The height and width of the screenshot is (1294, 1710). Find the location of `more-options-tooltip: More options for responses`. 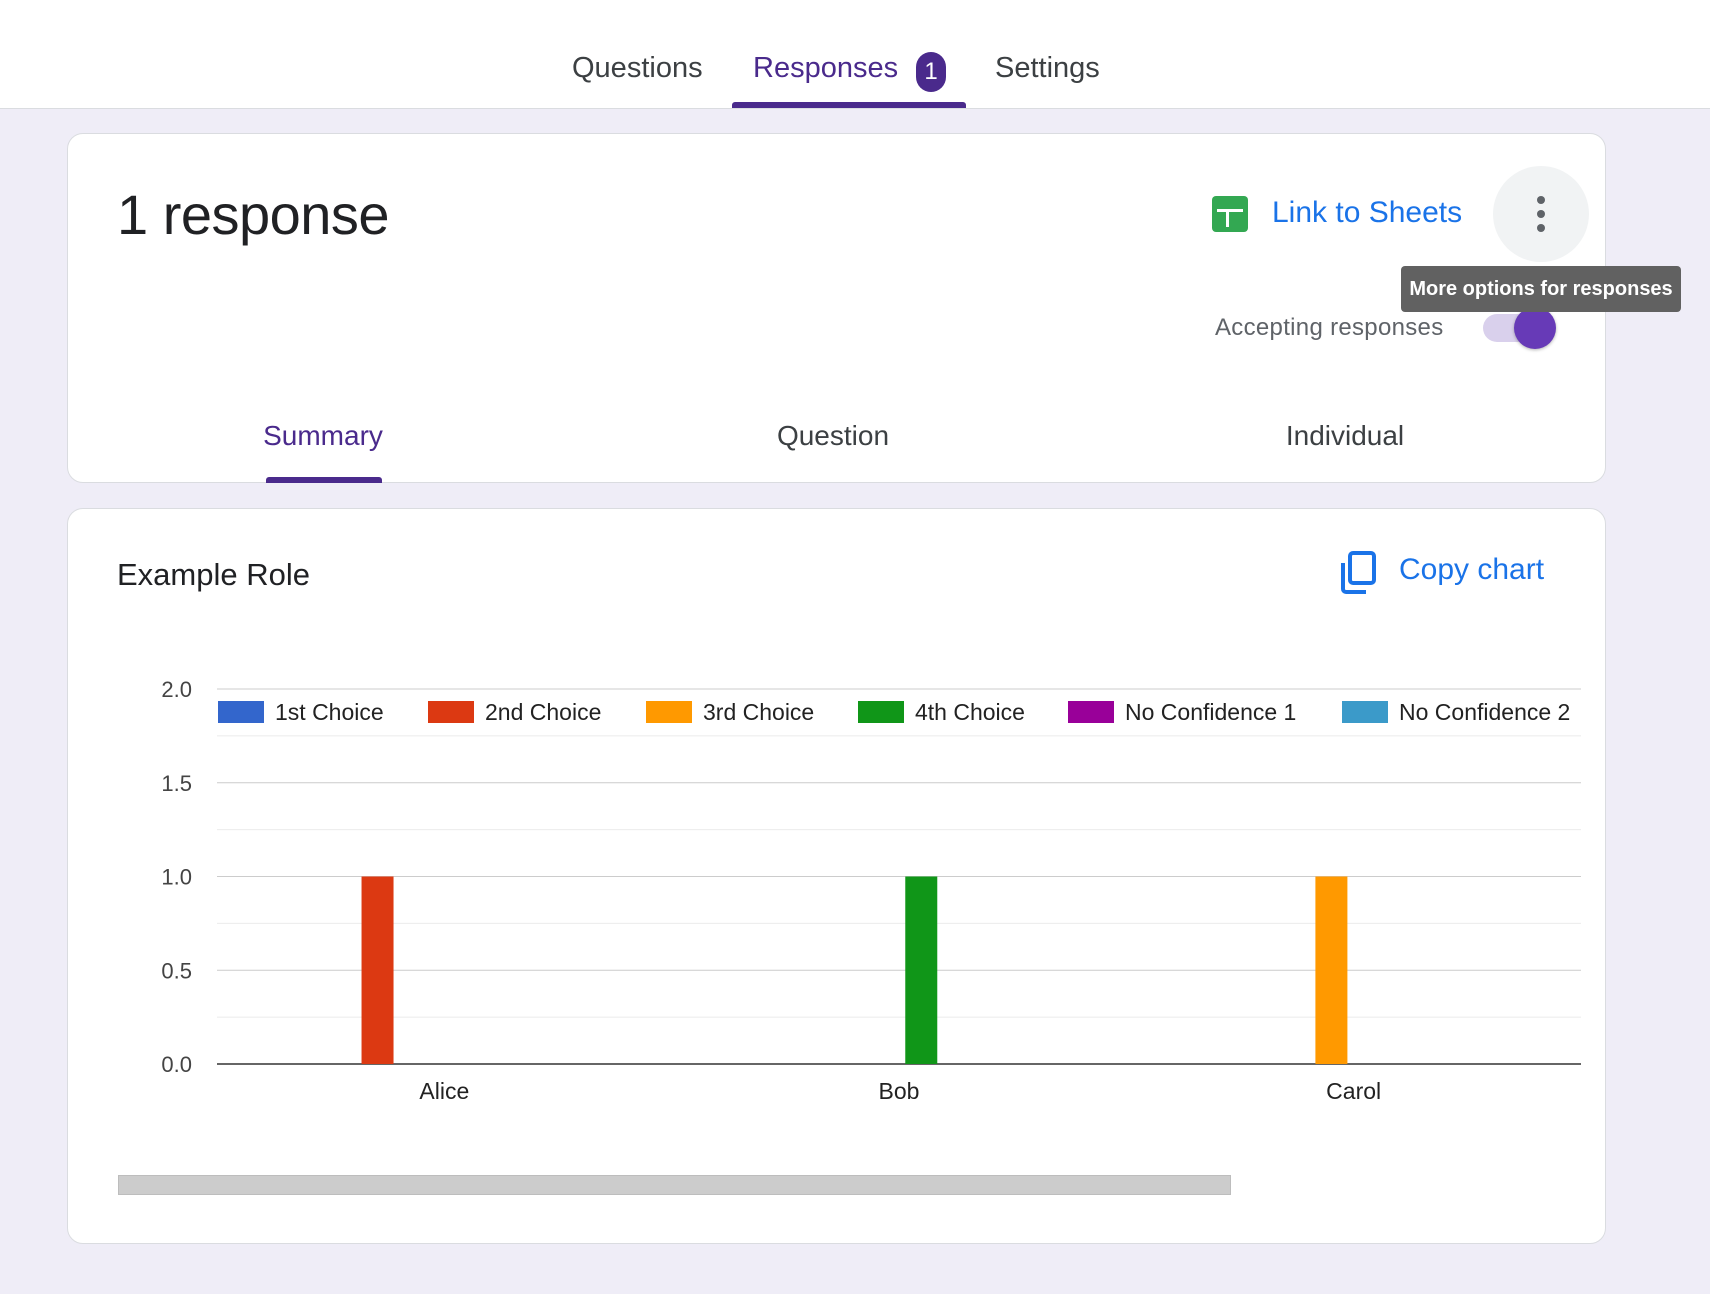

more-options-tooltip: More options for responses is located at coordinates (1541, 289).